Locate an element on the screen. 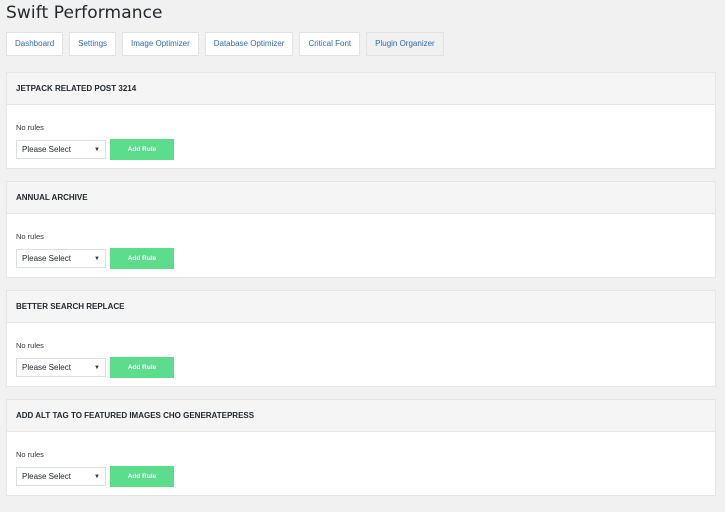  page-title: Swift Performance is located at coordinates (84, 13).